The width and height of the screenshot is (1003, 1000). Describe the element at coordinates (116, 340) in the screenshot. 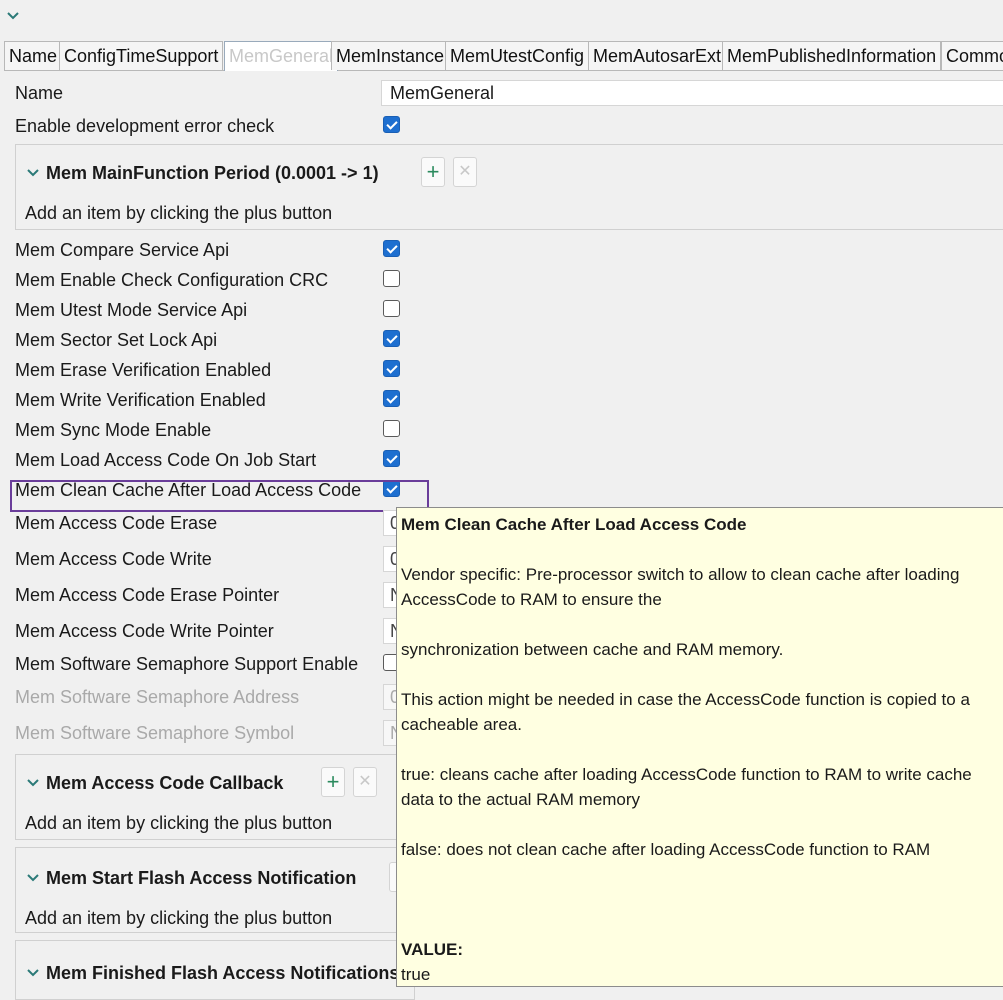

I see `sector-set-lock-api-label: Mem Sector Set Lock Api` at that location.